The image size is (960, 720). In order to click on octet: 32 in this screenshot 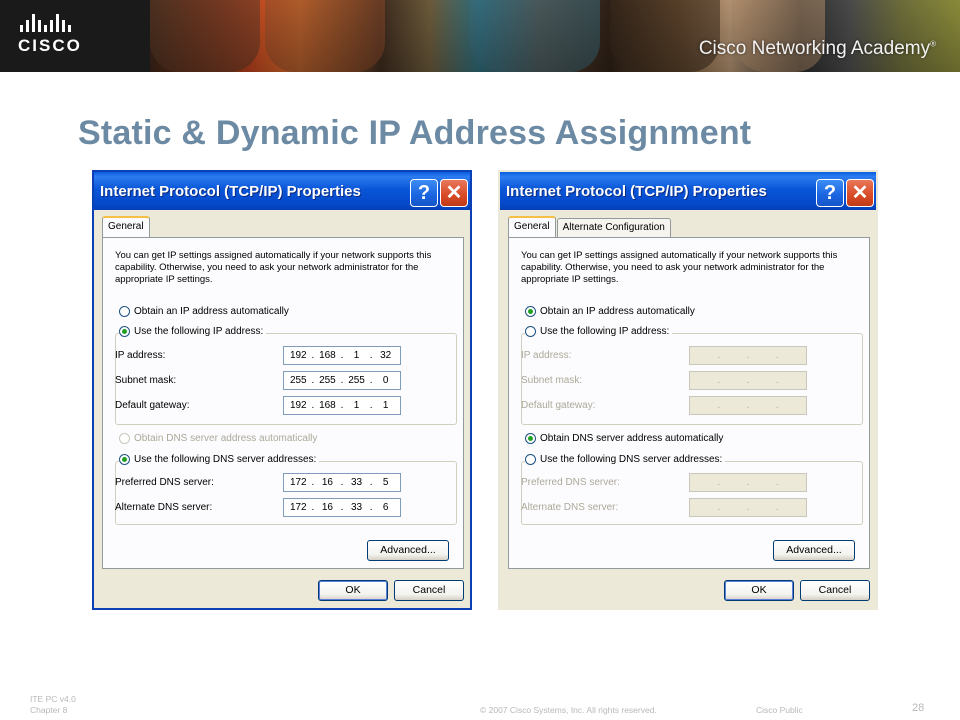, I will do `click(386, 355)`.